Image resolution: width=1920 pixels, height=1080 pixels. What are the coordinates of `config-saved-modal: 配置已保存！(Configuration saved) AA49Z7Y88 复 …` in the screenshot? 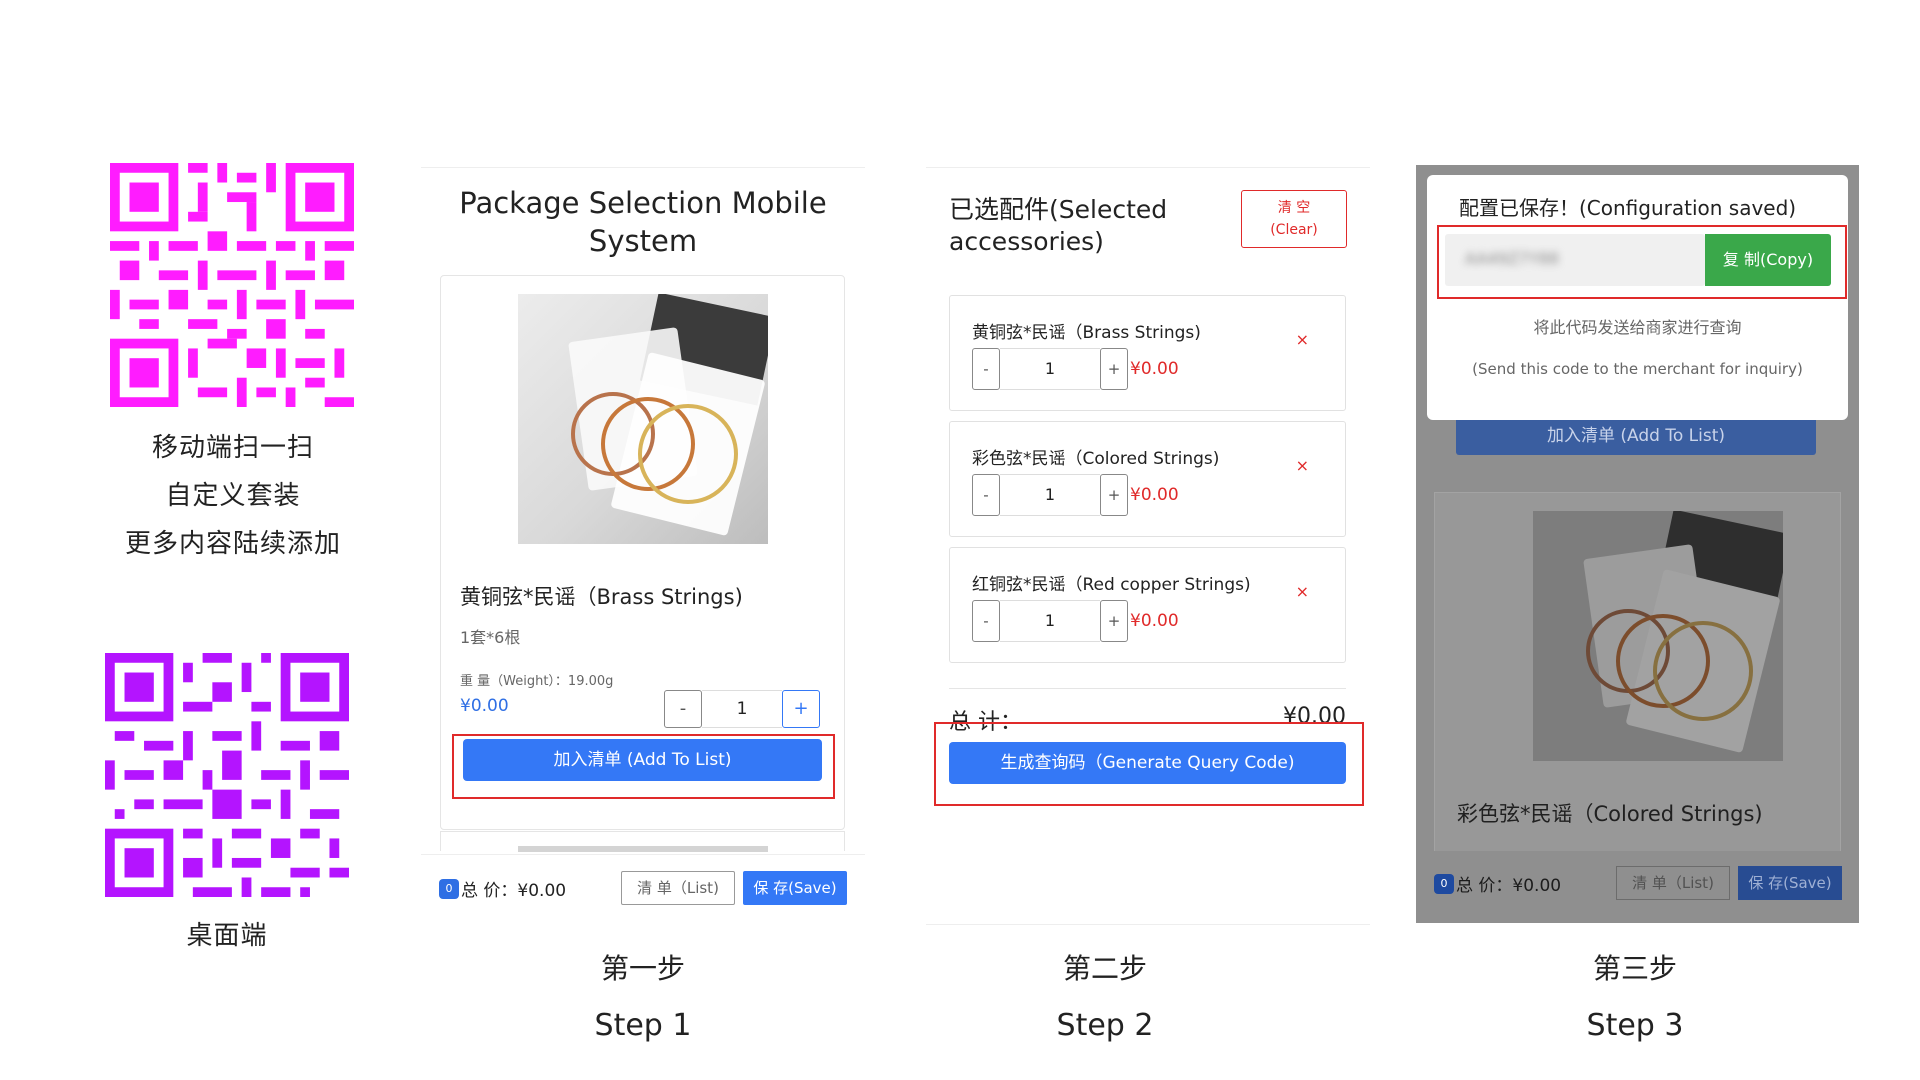 It's located at (1637, 297).